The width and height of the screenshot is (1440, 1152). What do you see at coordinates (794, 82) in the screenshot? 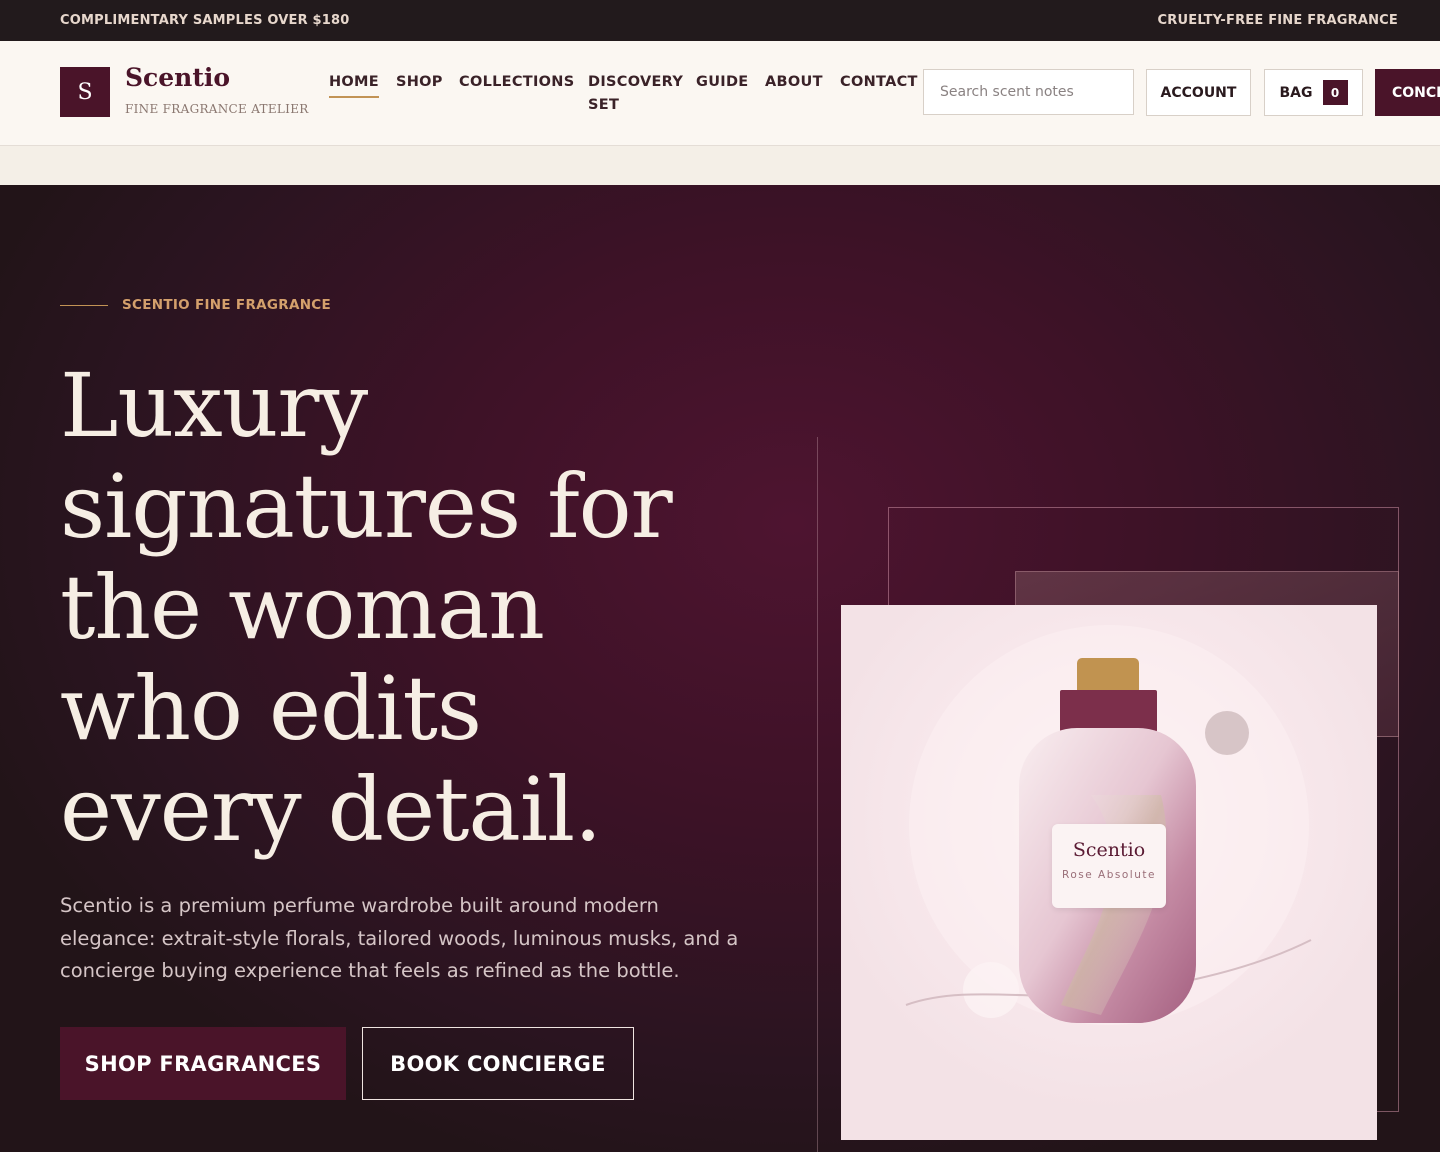
I see `nav-item-about: ABOUT` at bounding box center [794, 82].